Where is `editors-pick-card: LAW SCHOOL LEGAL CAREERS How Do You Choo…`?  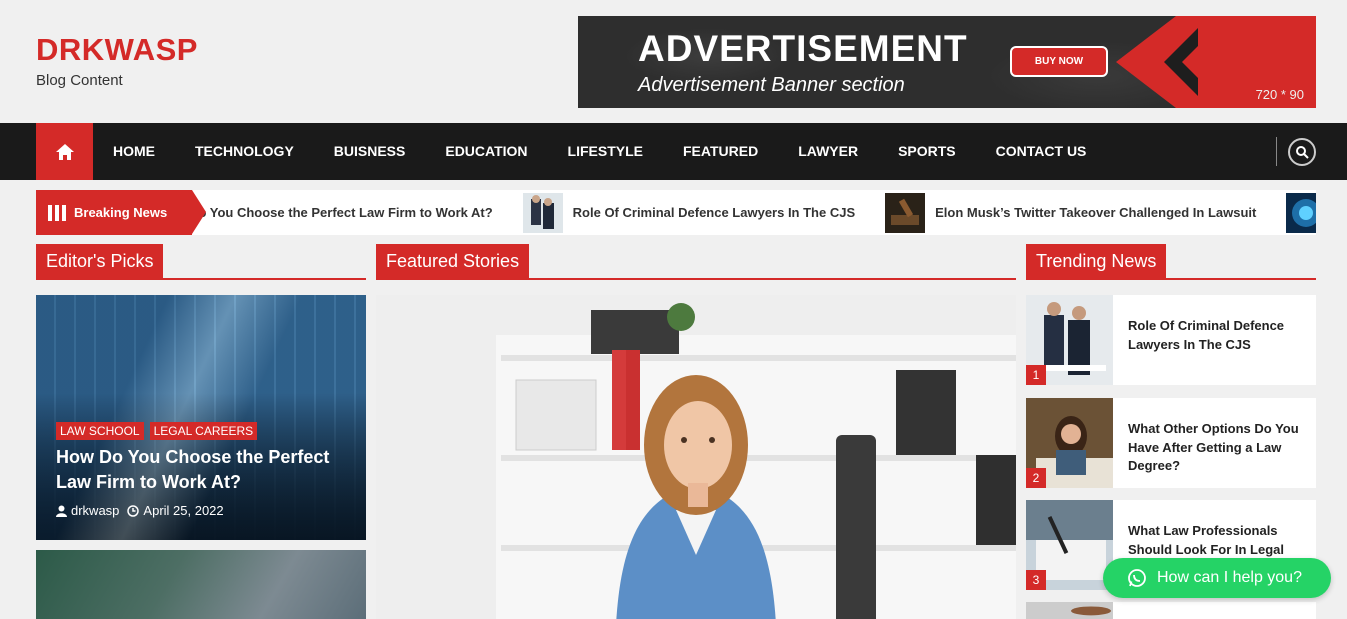
editors-pick-card: LAW SCHOOL LEGAL CAREERS How Do You Choo… is located at coordinates (201, 417).